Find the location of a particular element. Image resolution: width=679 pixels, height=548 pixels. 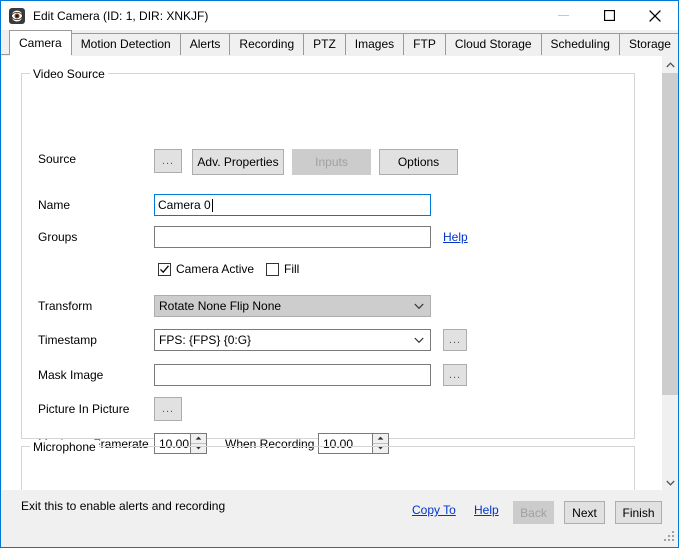

options-button: Options is located at coordinates (418, 162).